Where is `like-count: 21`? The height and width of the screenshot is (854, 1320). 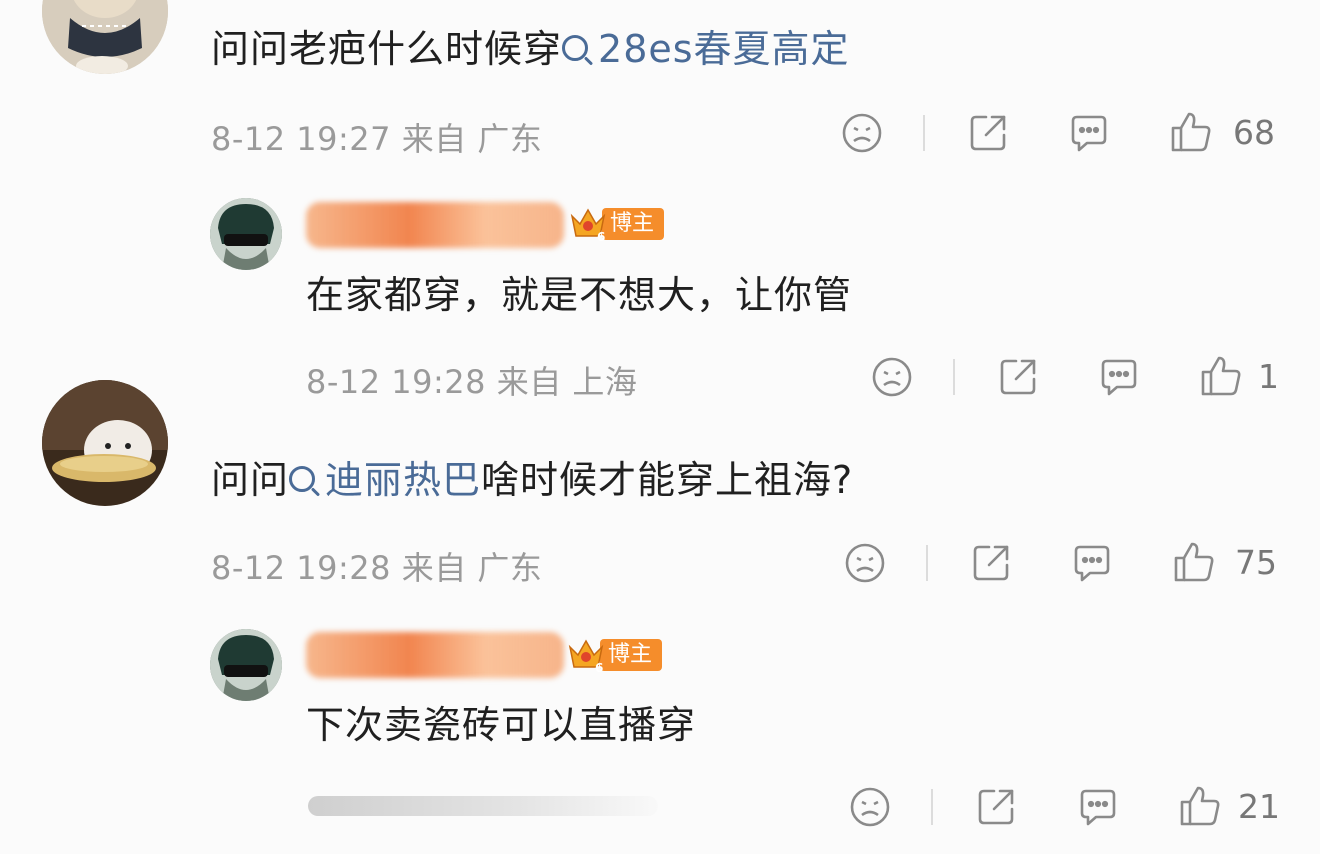
like-count: 21 is located at coordinates (1259, 806).